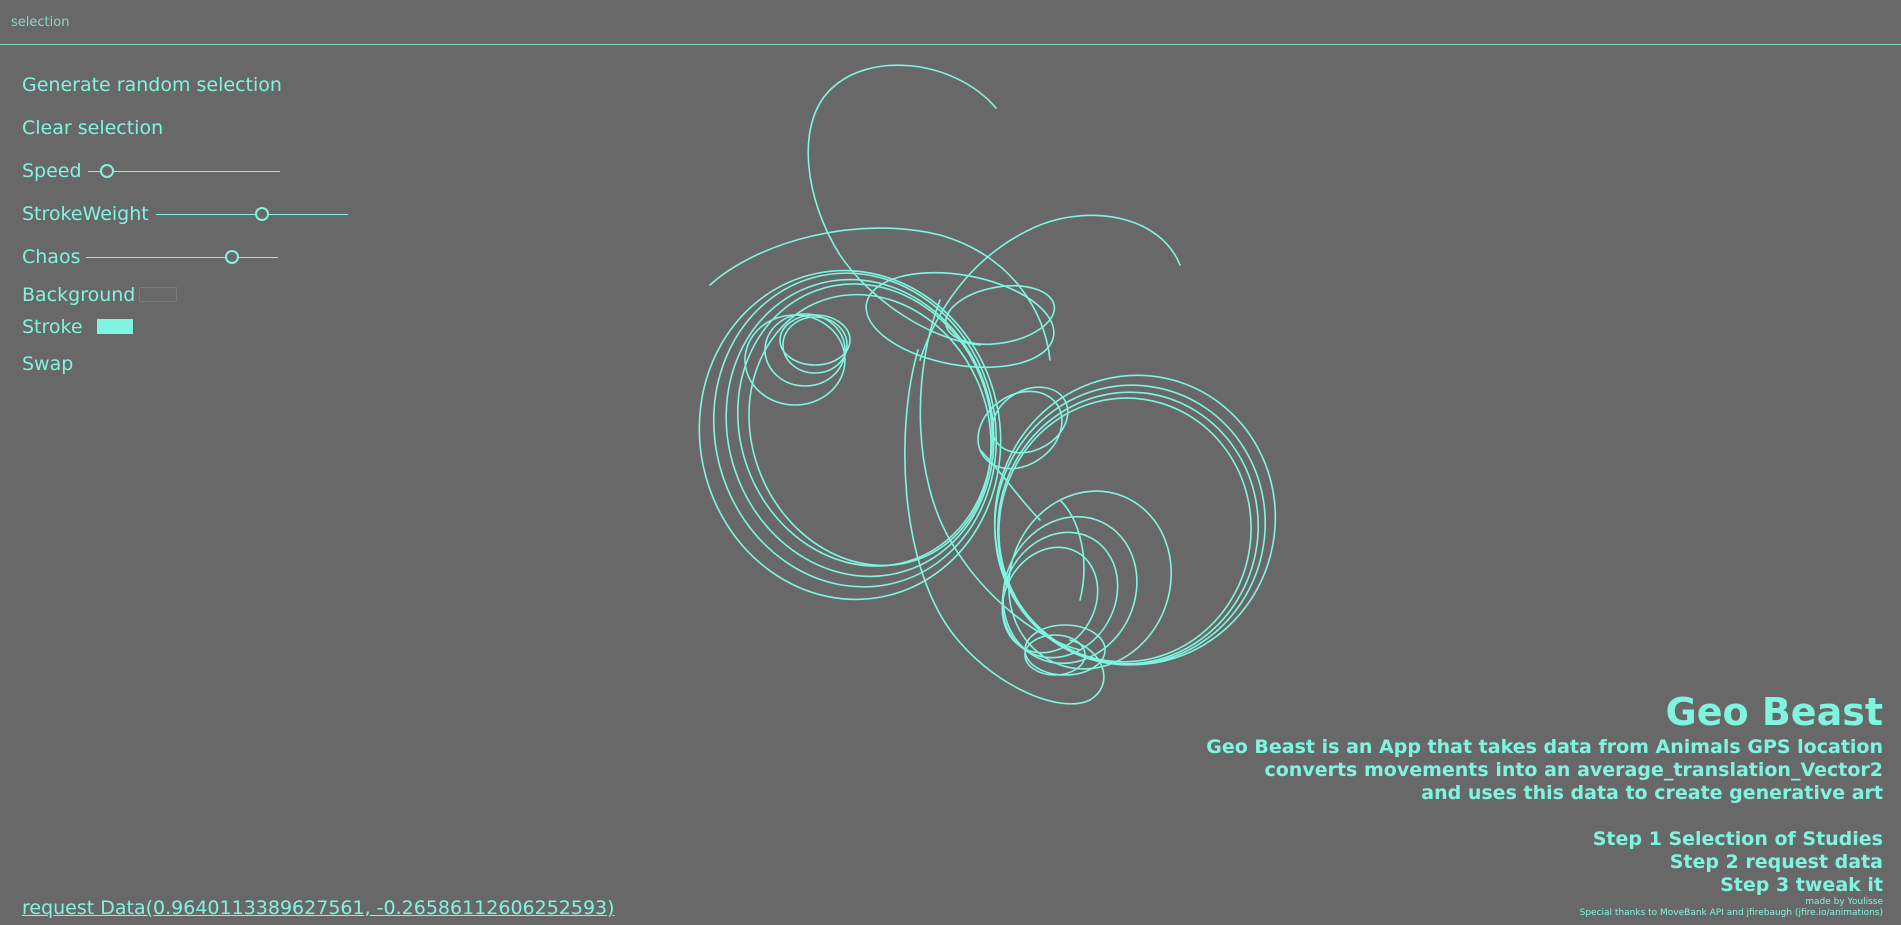 Image resolution: width=1901 pixels, height=925 pixels. Describe the element at coordinates (52, 327) in the screenshot. I see `stroke-label: Stroke` at that location.